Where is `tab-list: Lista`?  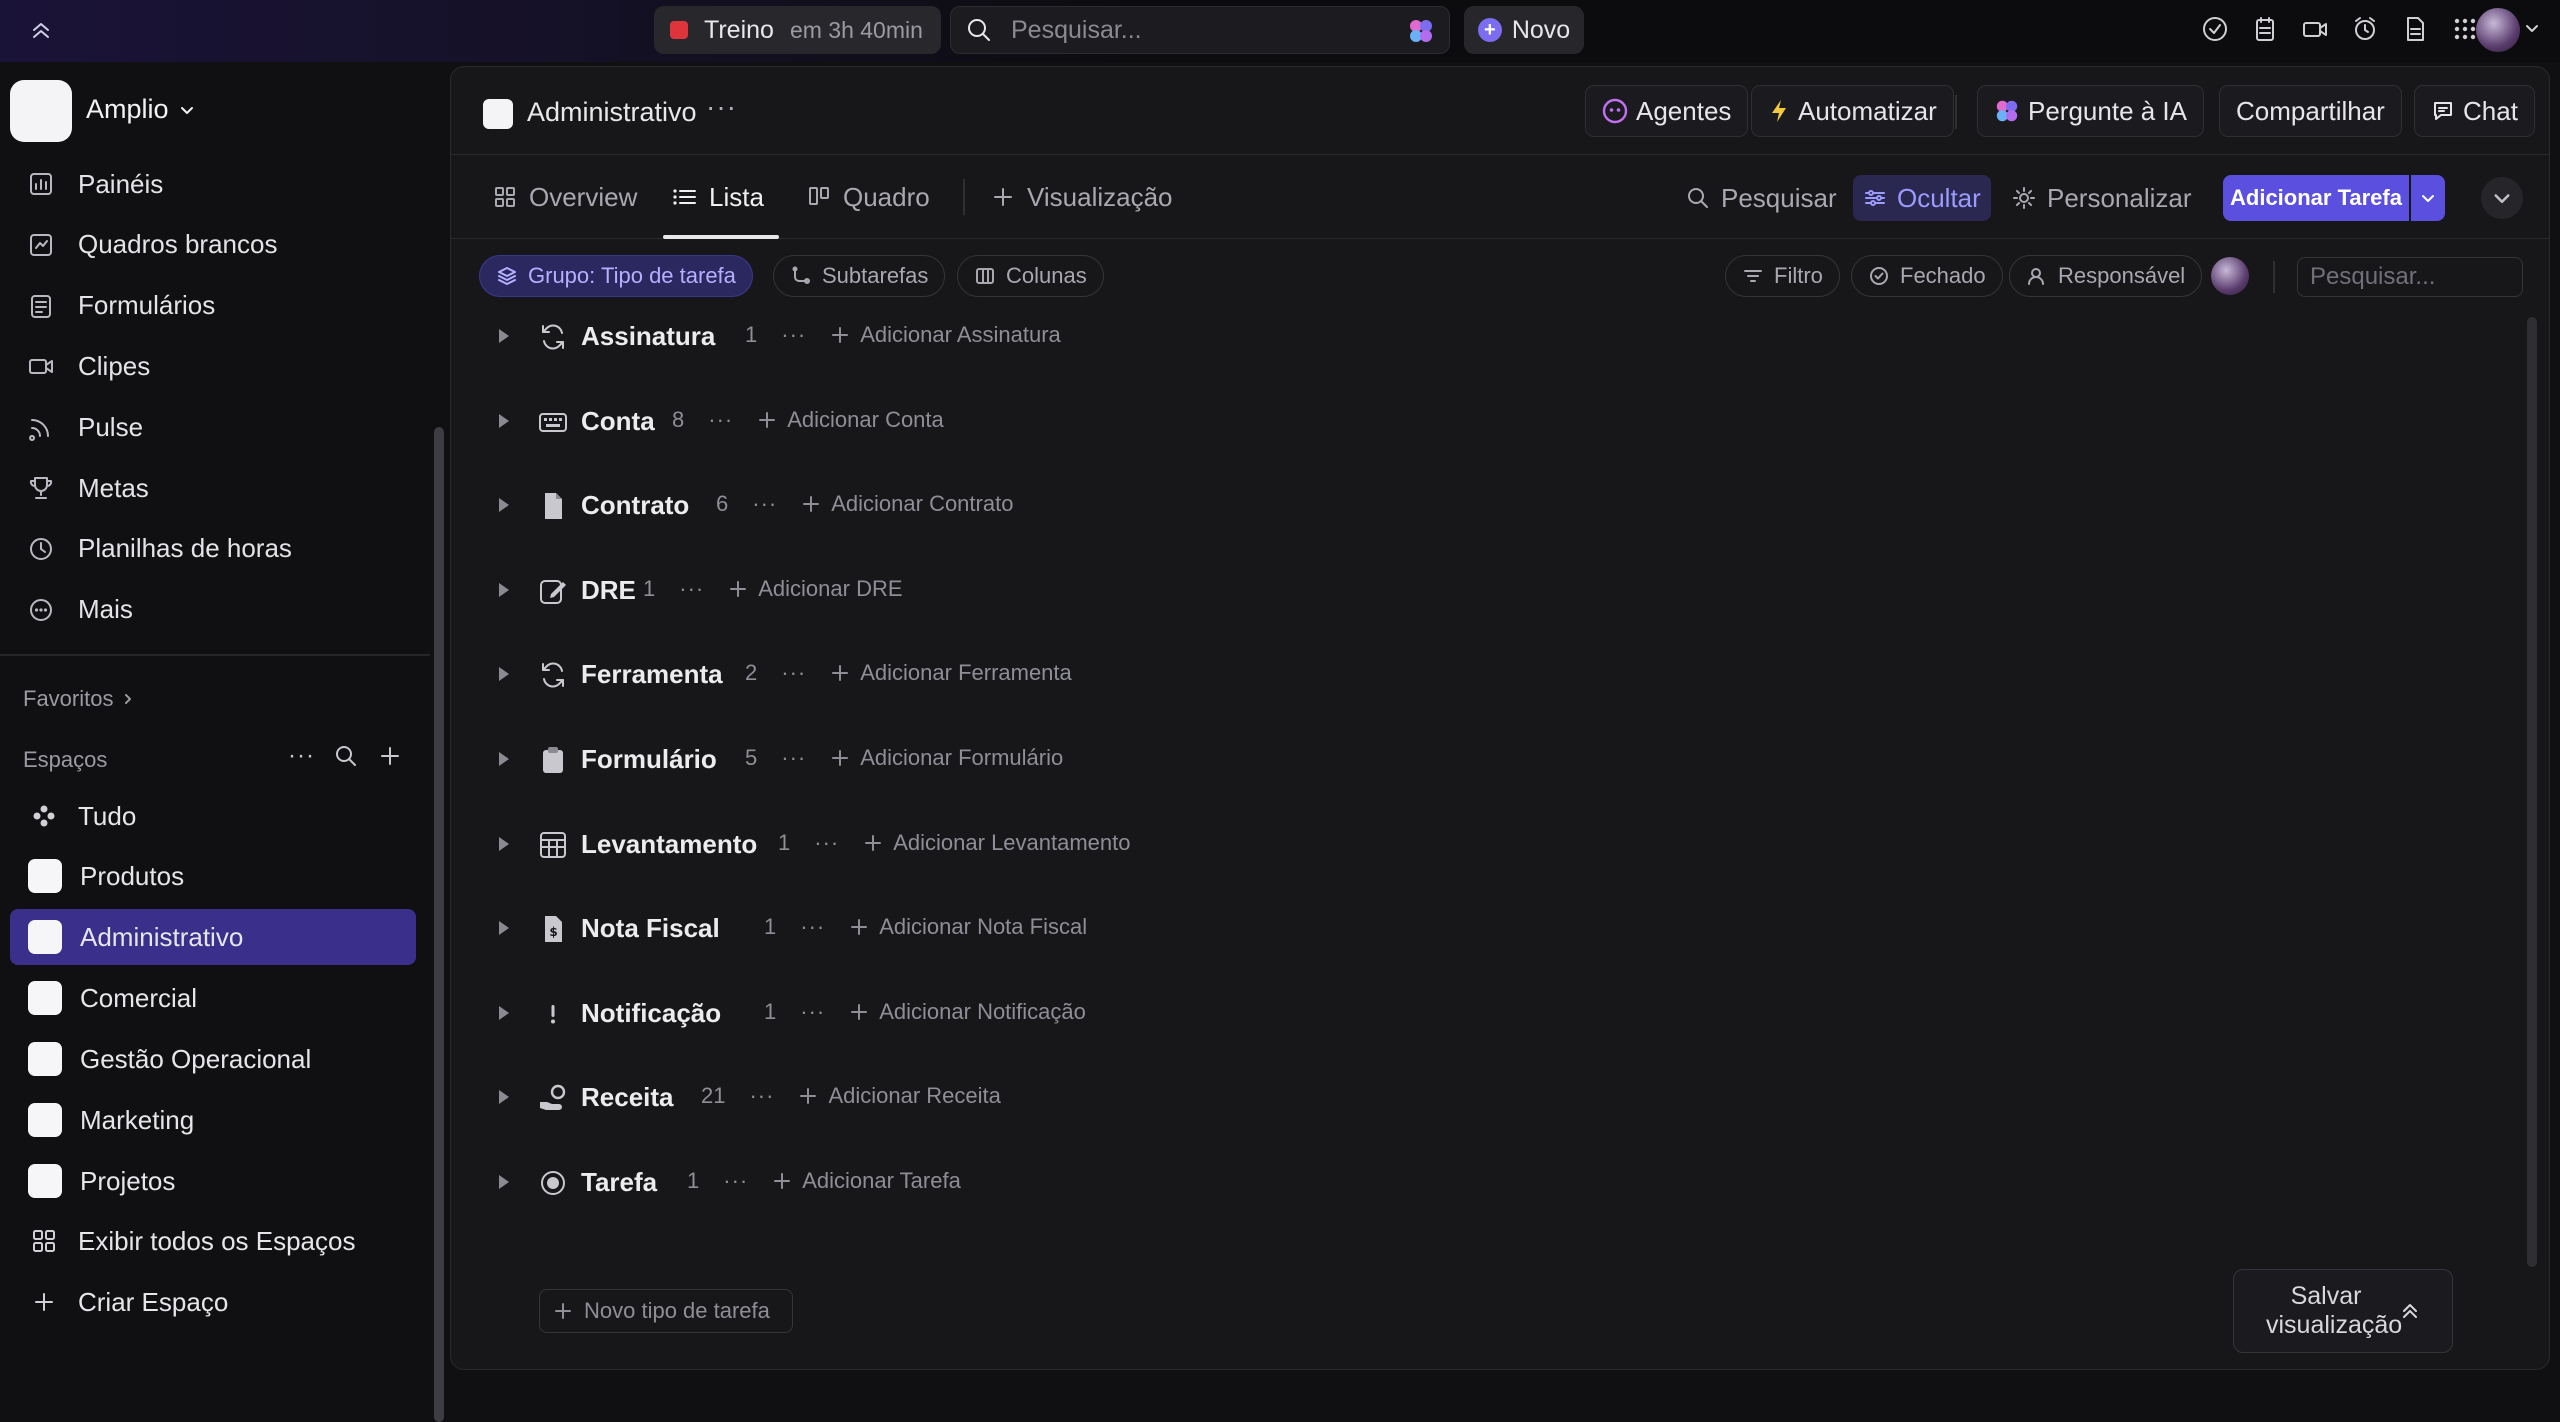 tab-list: Lista is located at coordinates (717, 197).